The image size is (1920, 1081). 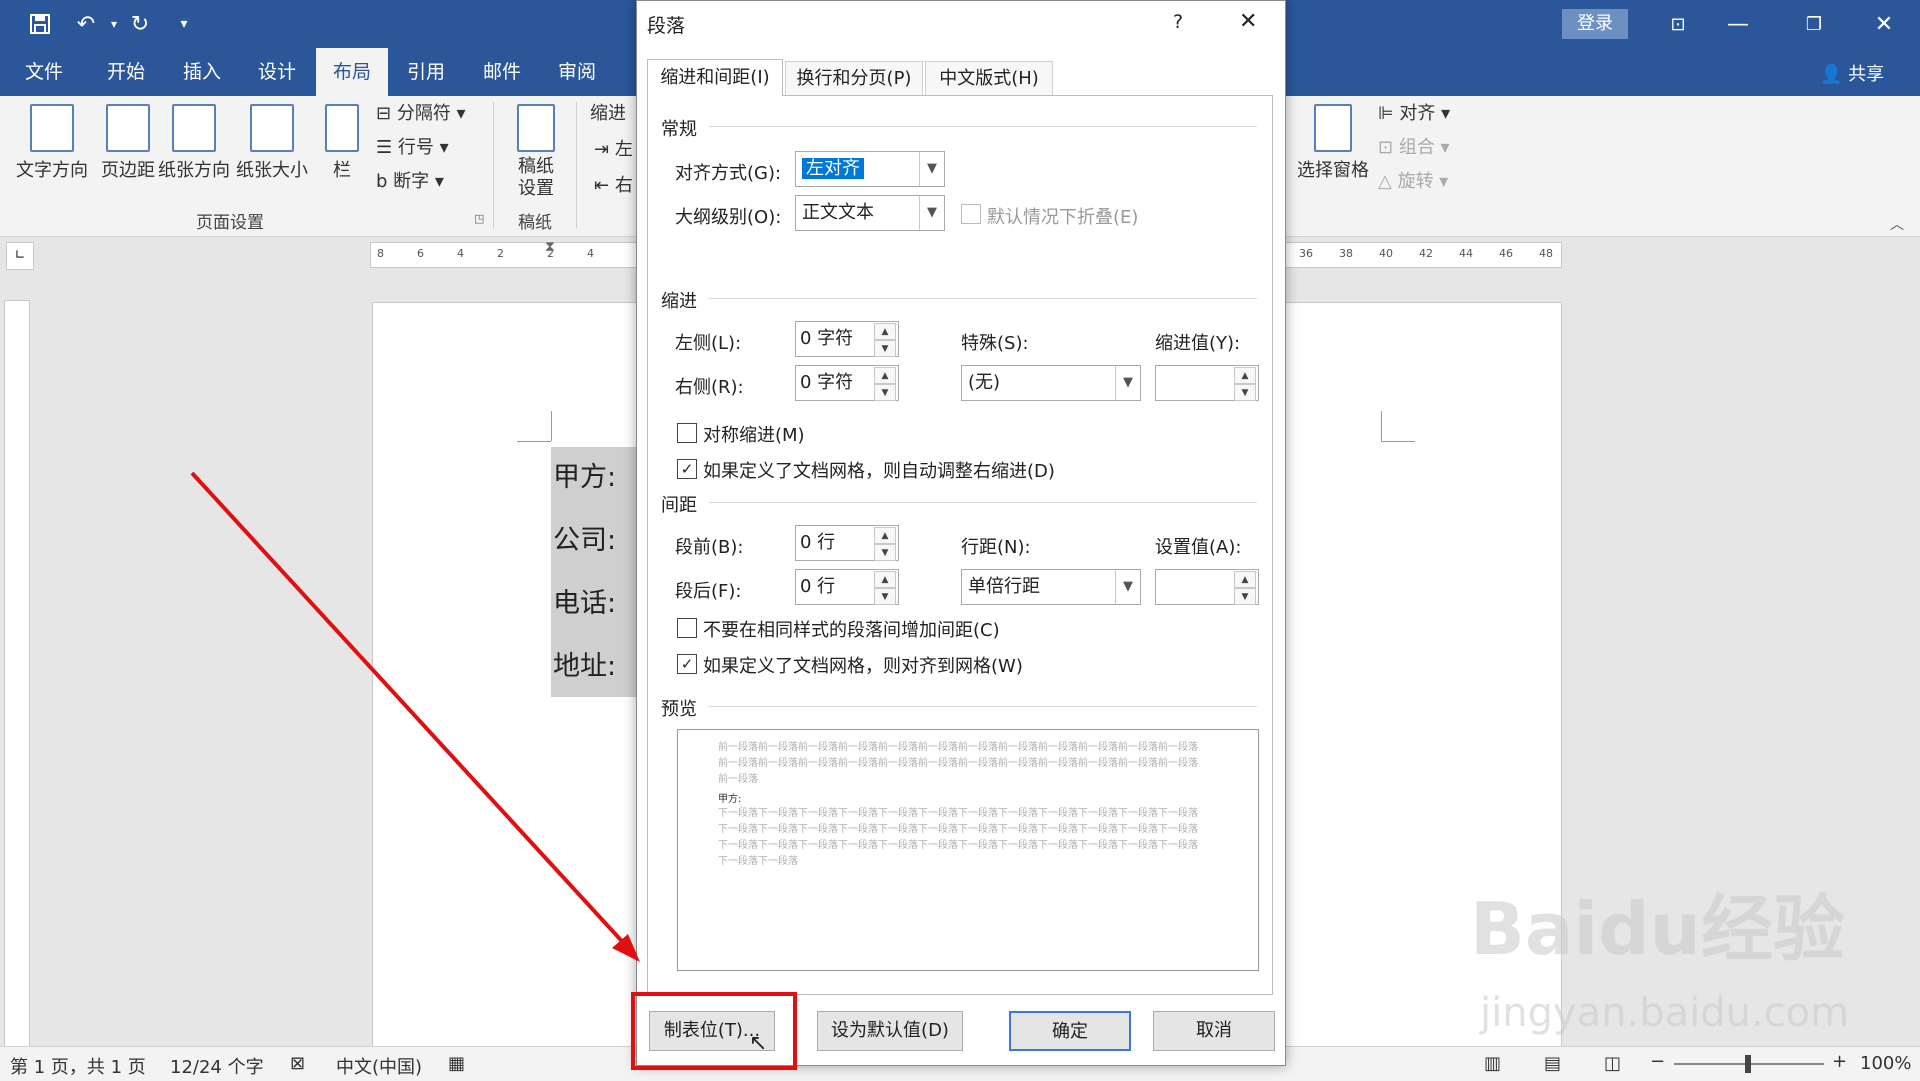 What do you see at coordinates (1413, 182) in the screenshot?
I see `rotate-button: △ 旋转 ▾` at bounding box center [1413, 182].